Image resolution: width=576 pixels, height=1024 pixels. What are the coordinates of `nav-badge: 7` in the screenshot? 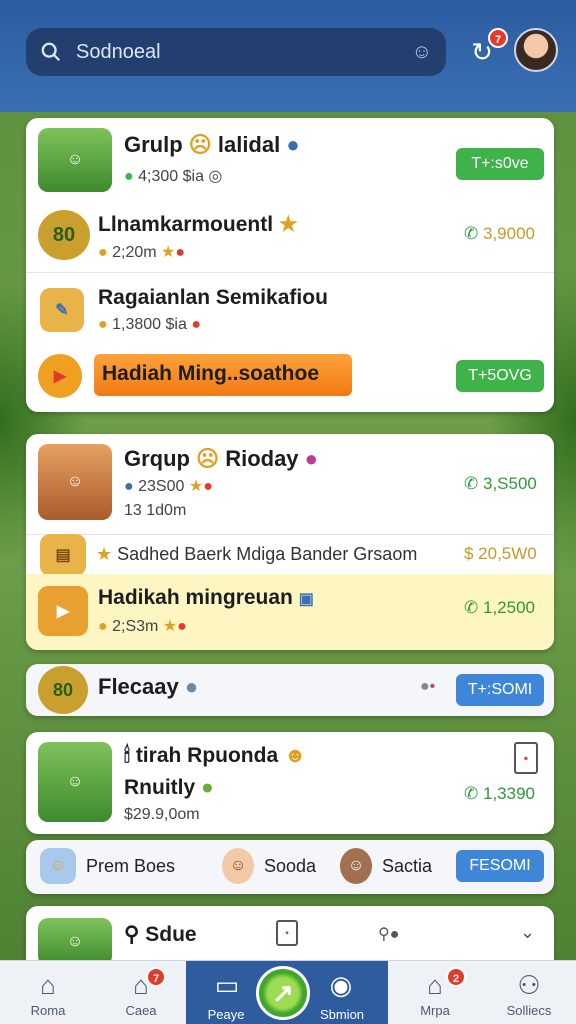 It's located at (156, 977).